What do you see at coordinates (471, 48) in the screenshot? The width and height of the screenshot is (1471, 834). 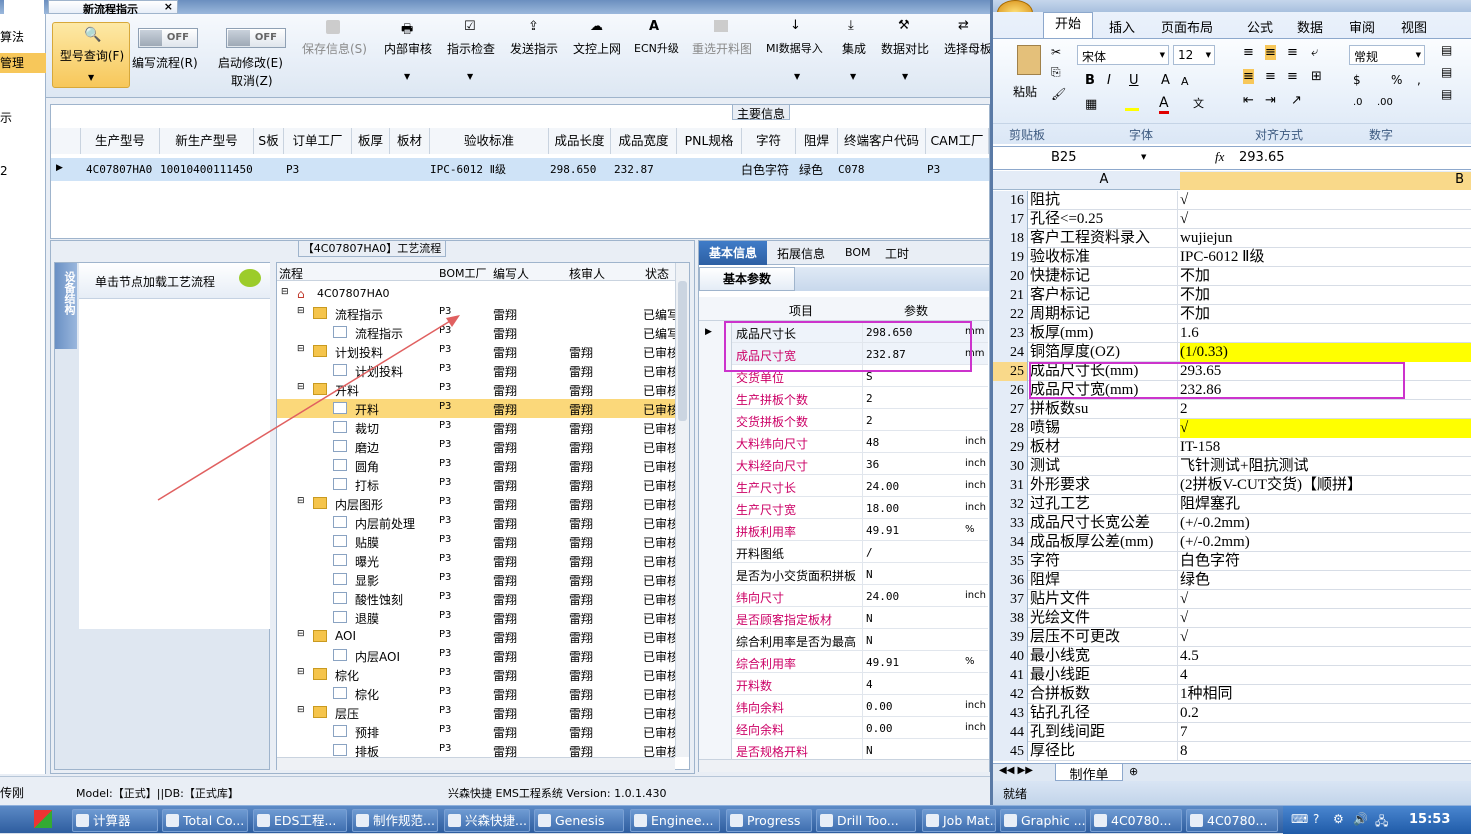 I see `instruction-check-button: 指示检查` at bounding box center [471, 48].